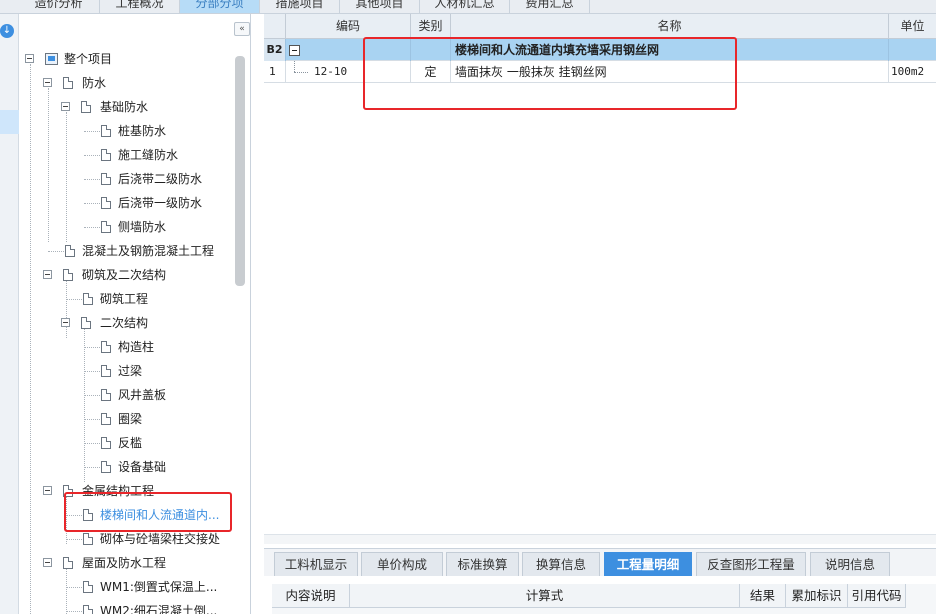  Describe the element at coordinates (850, 564) in the screenshot. I see `tab-description: 说明信息` at that location.